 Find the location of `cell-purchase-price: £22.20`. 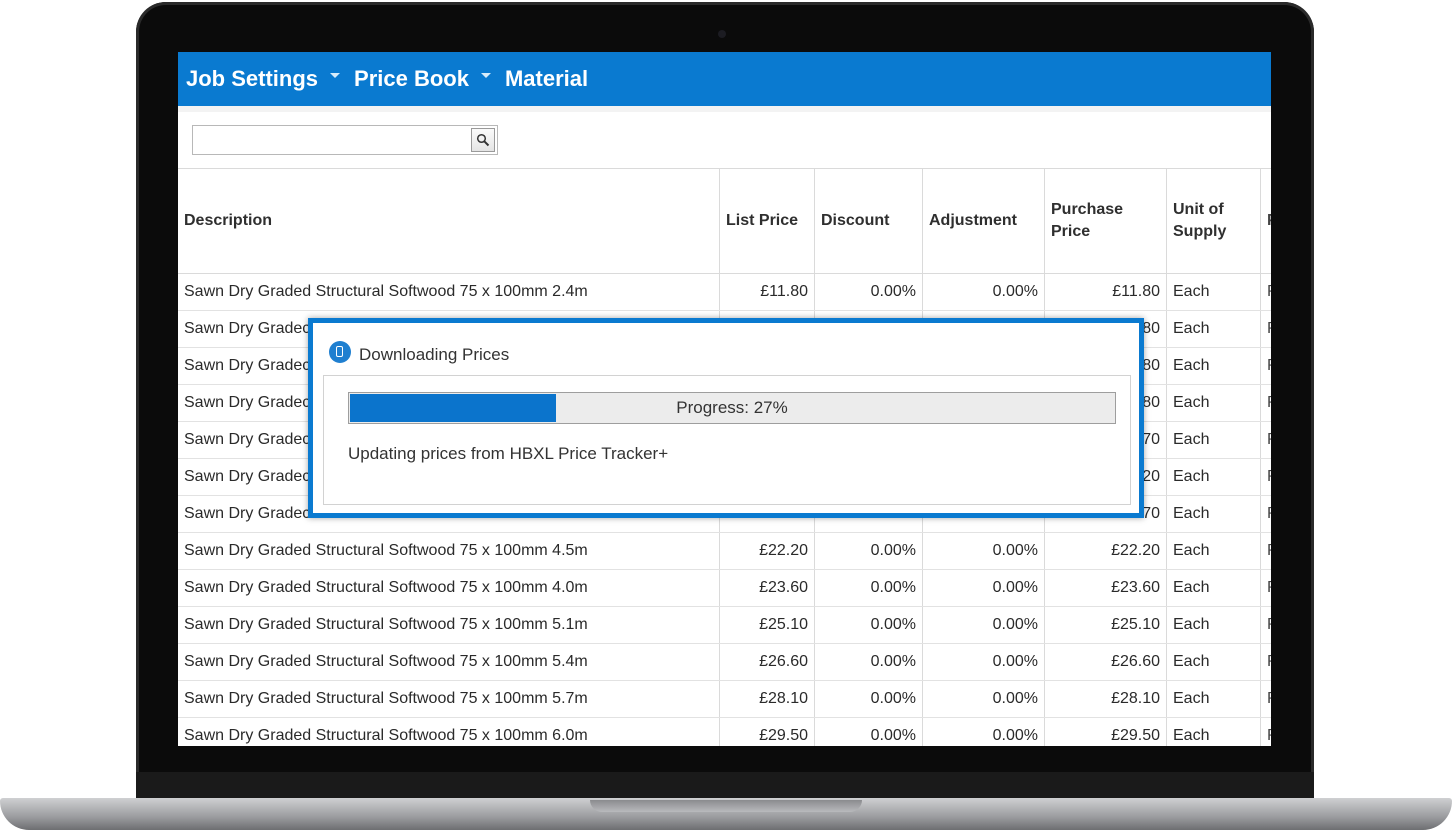

cell-purchase-price: £22.20 is located at coordinates (1106, 551).